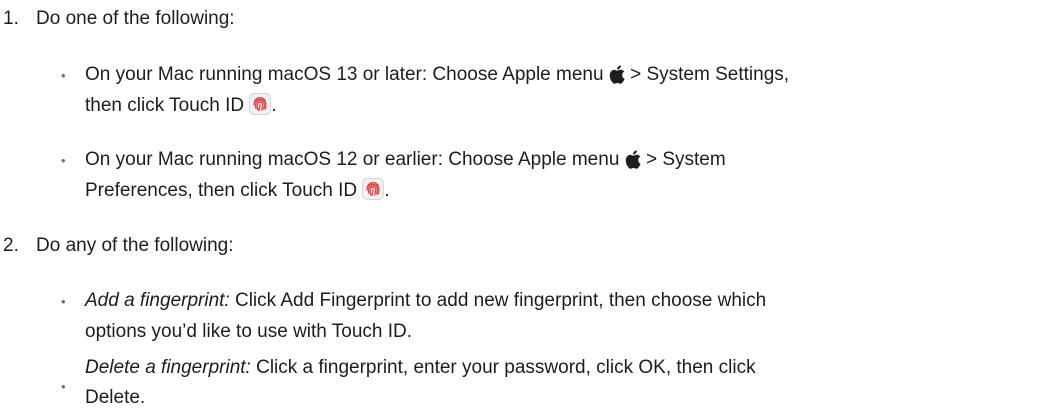  I want to click on bullet-text: > System Settings,, so click(707, 74).